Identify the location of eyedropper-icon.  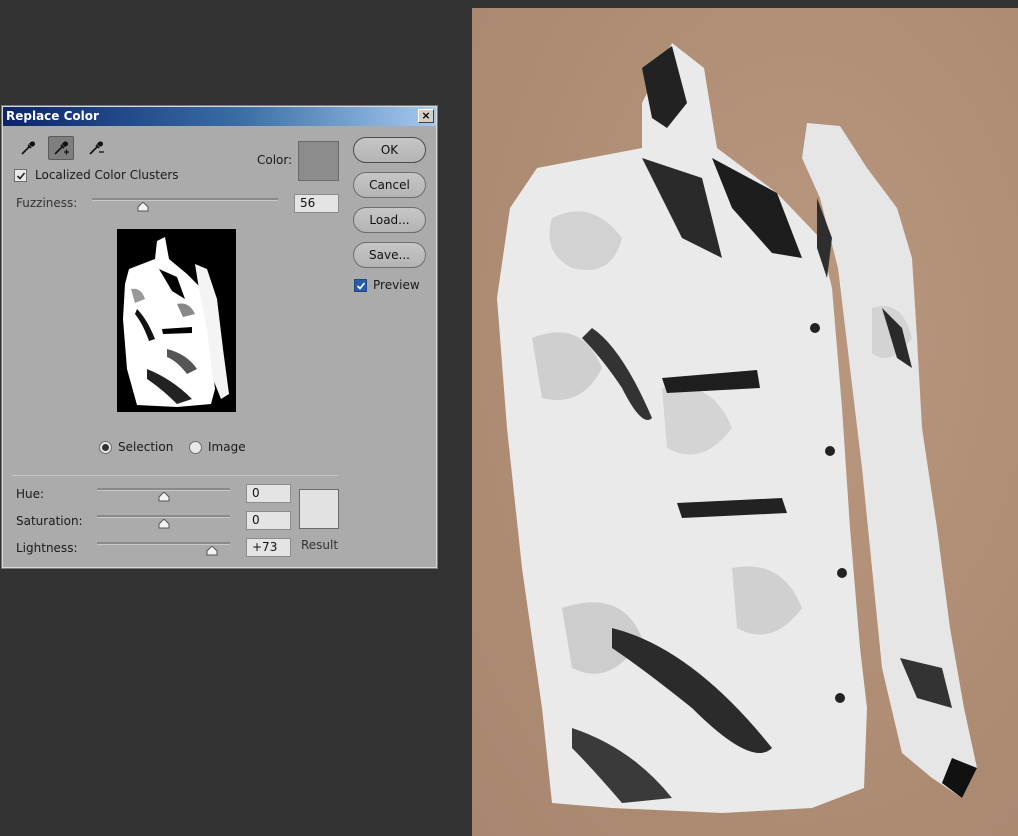
(28, 148).